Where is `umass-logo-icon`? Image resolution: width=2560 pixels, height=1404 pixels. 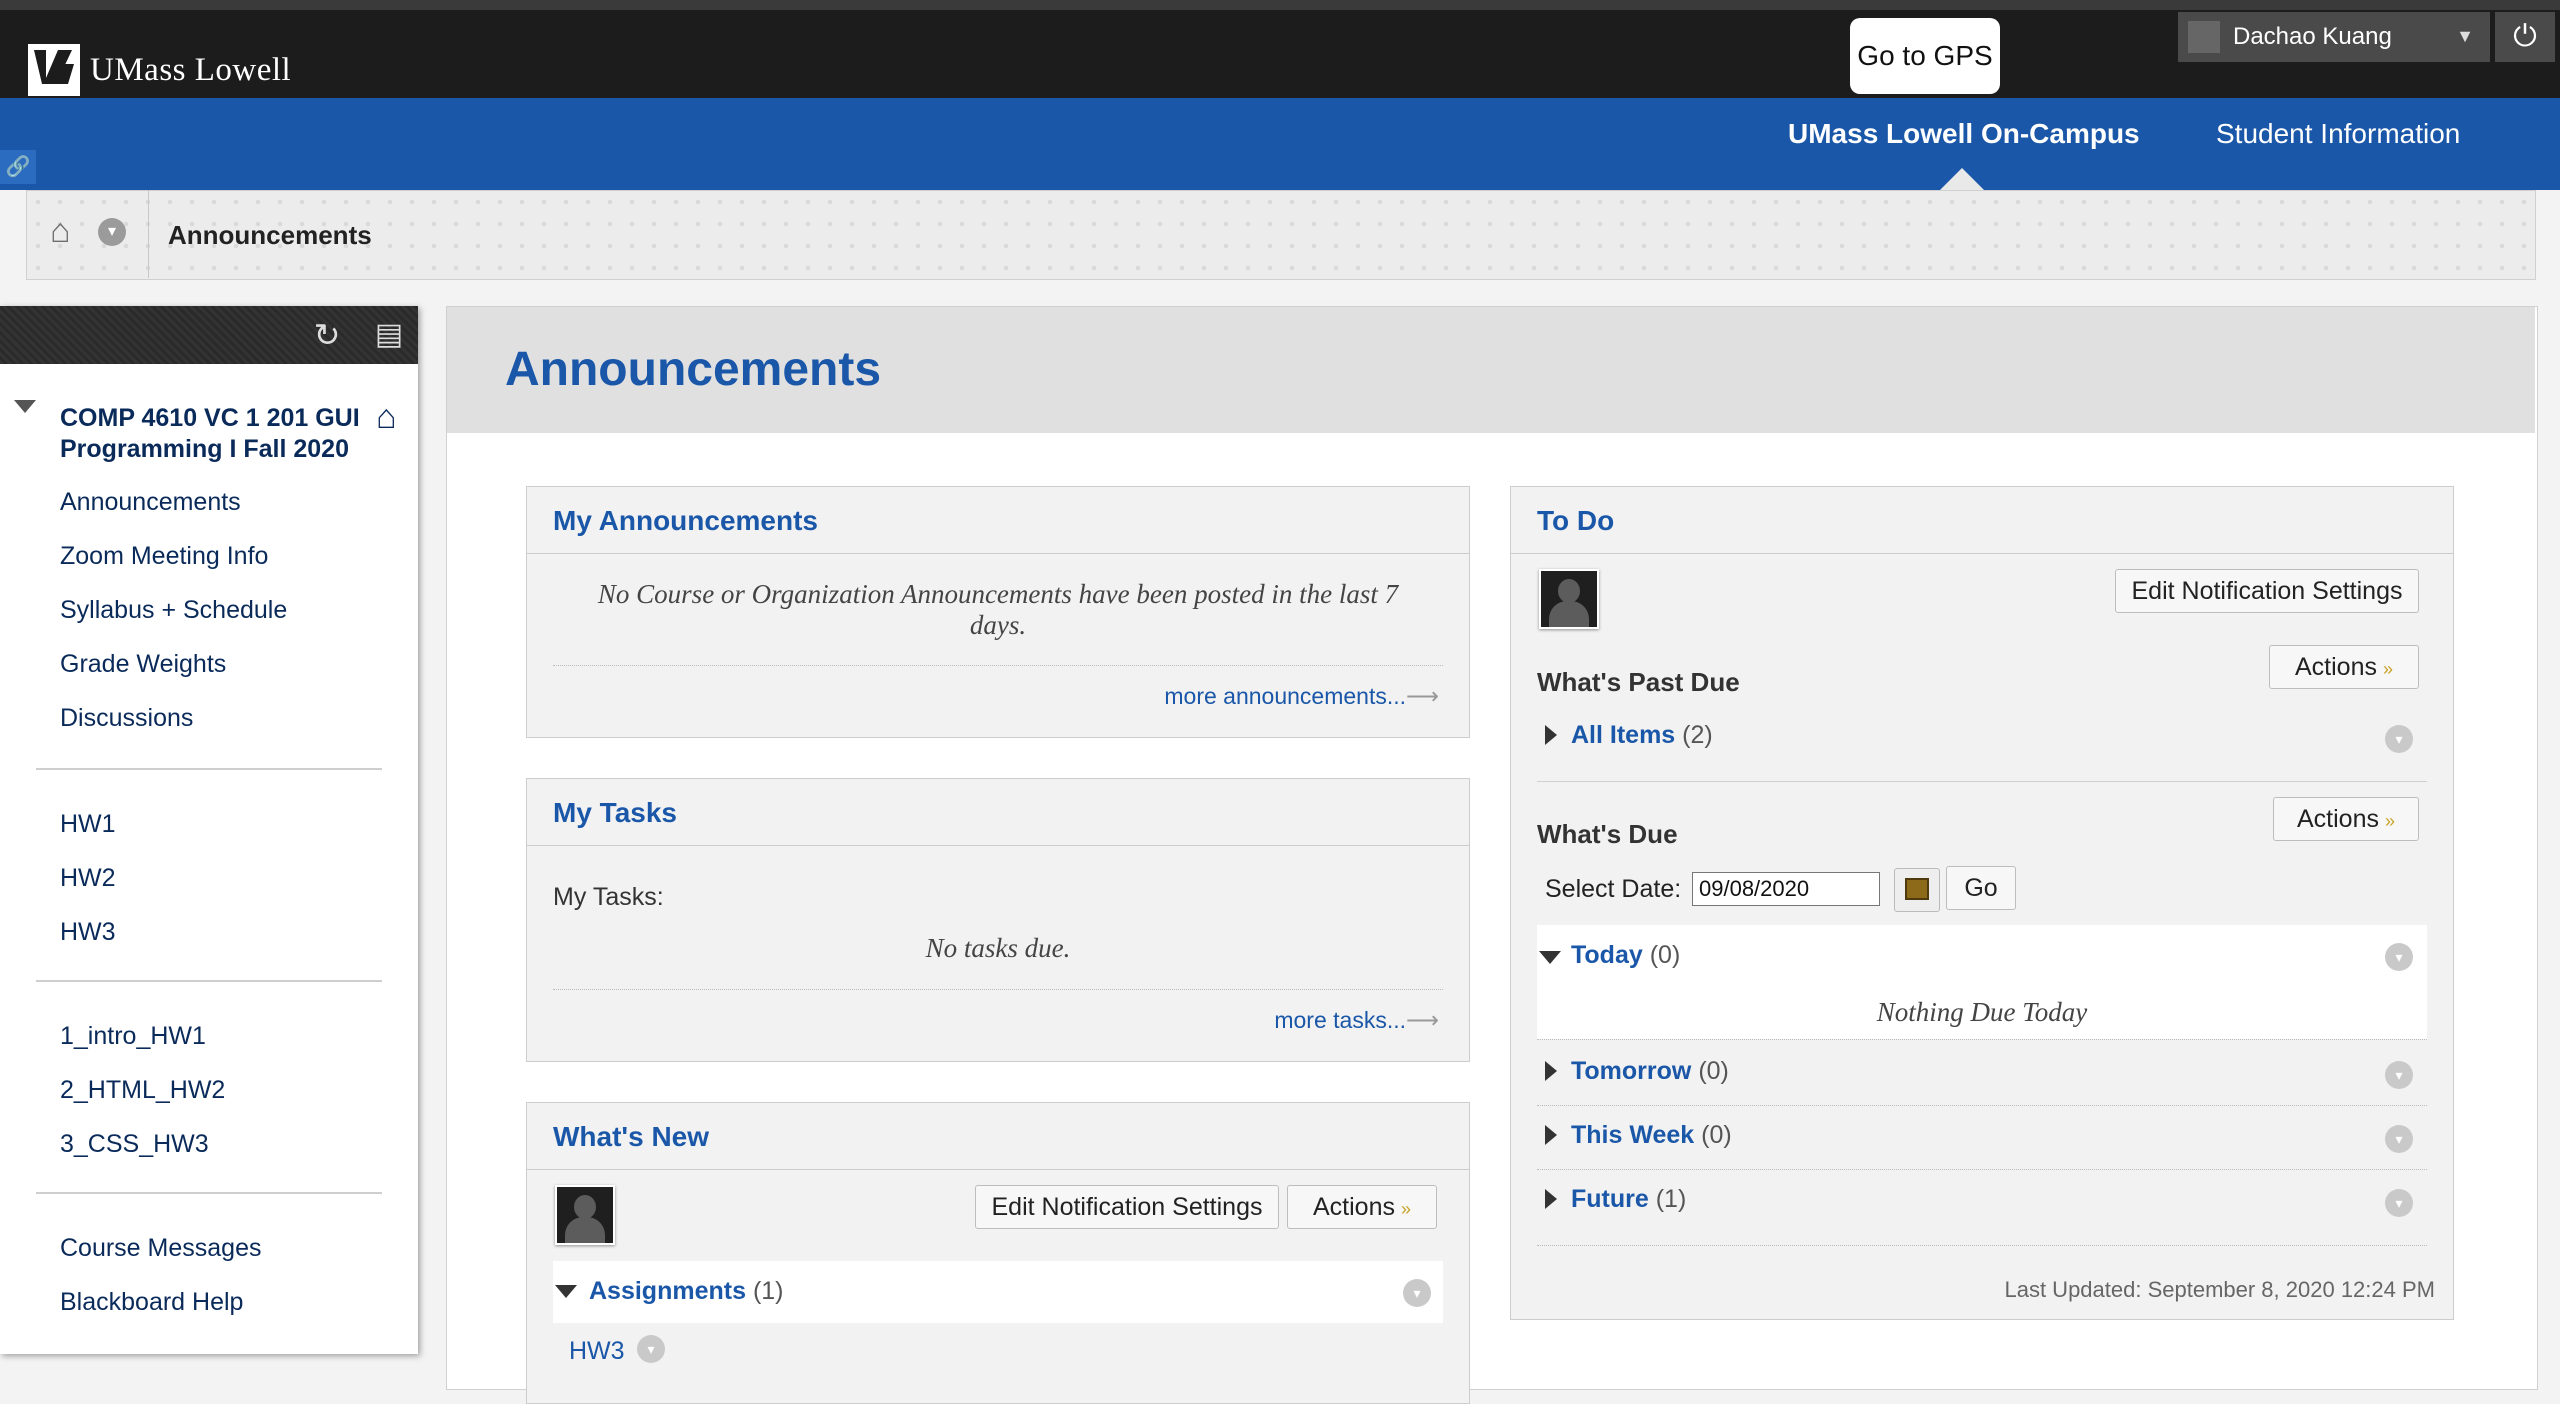 umass-logo-icon is located at coordinates (54, 70).